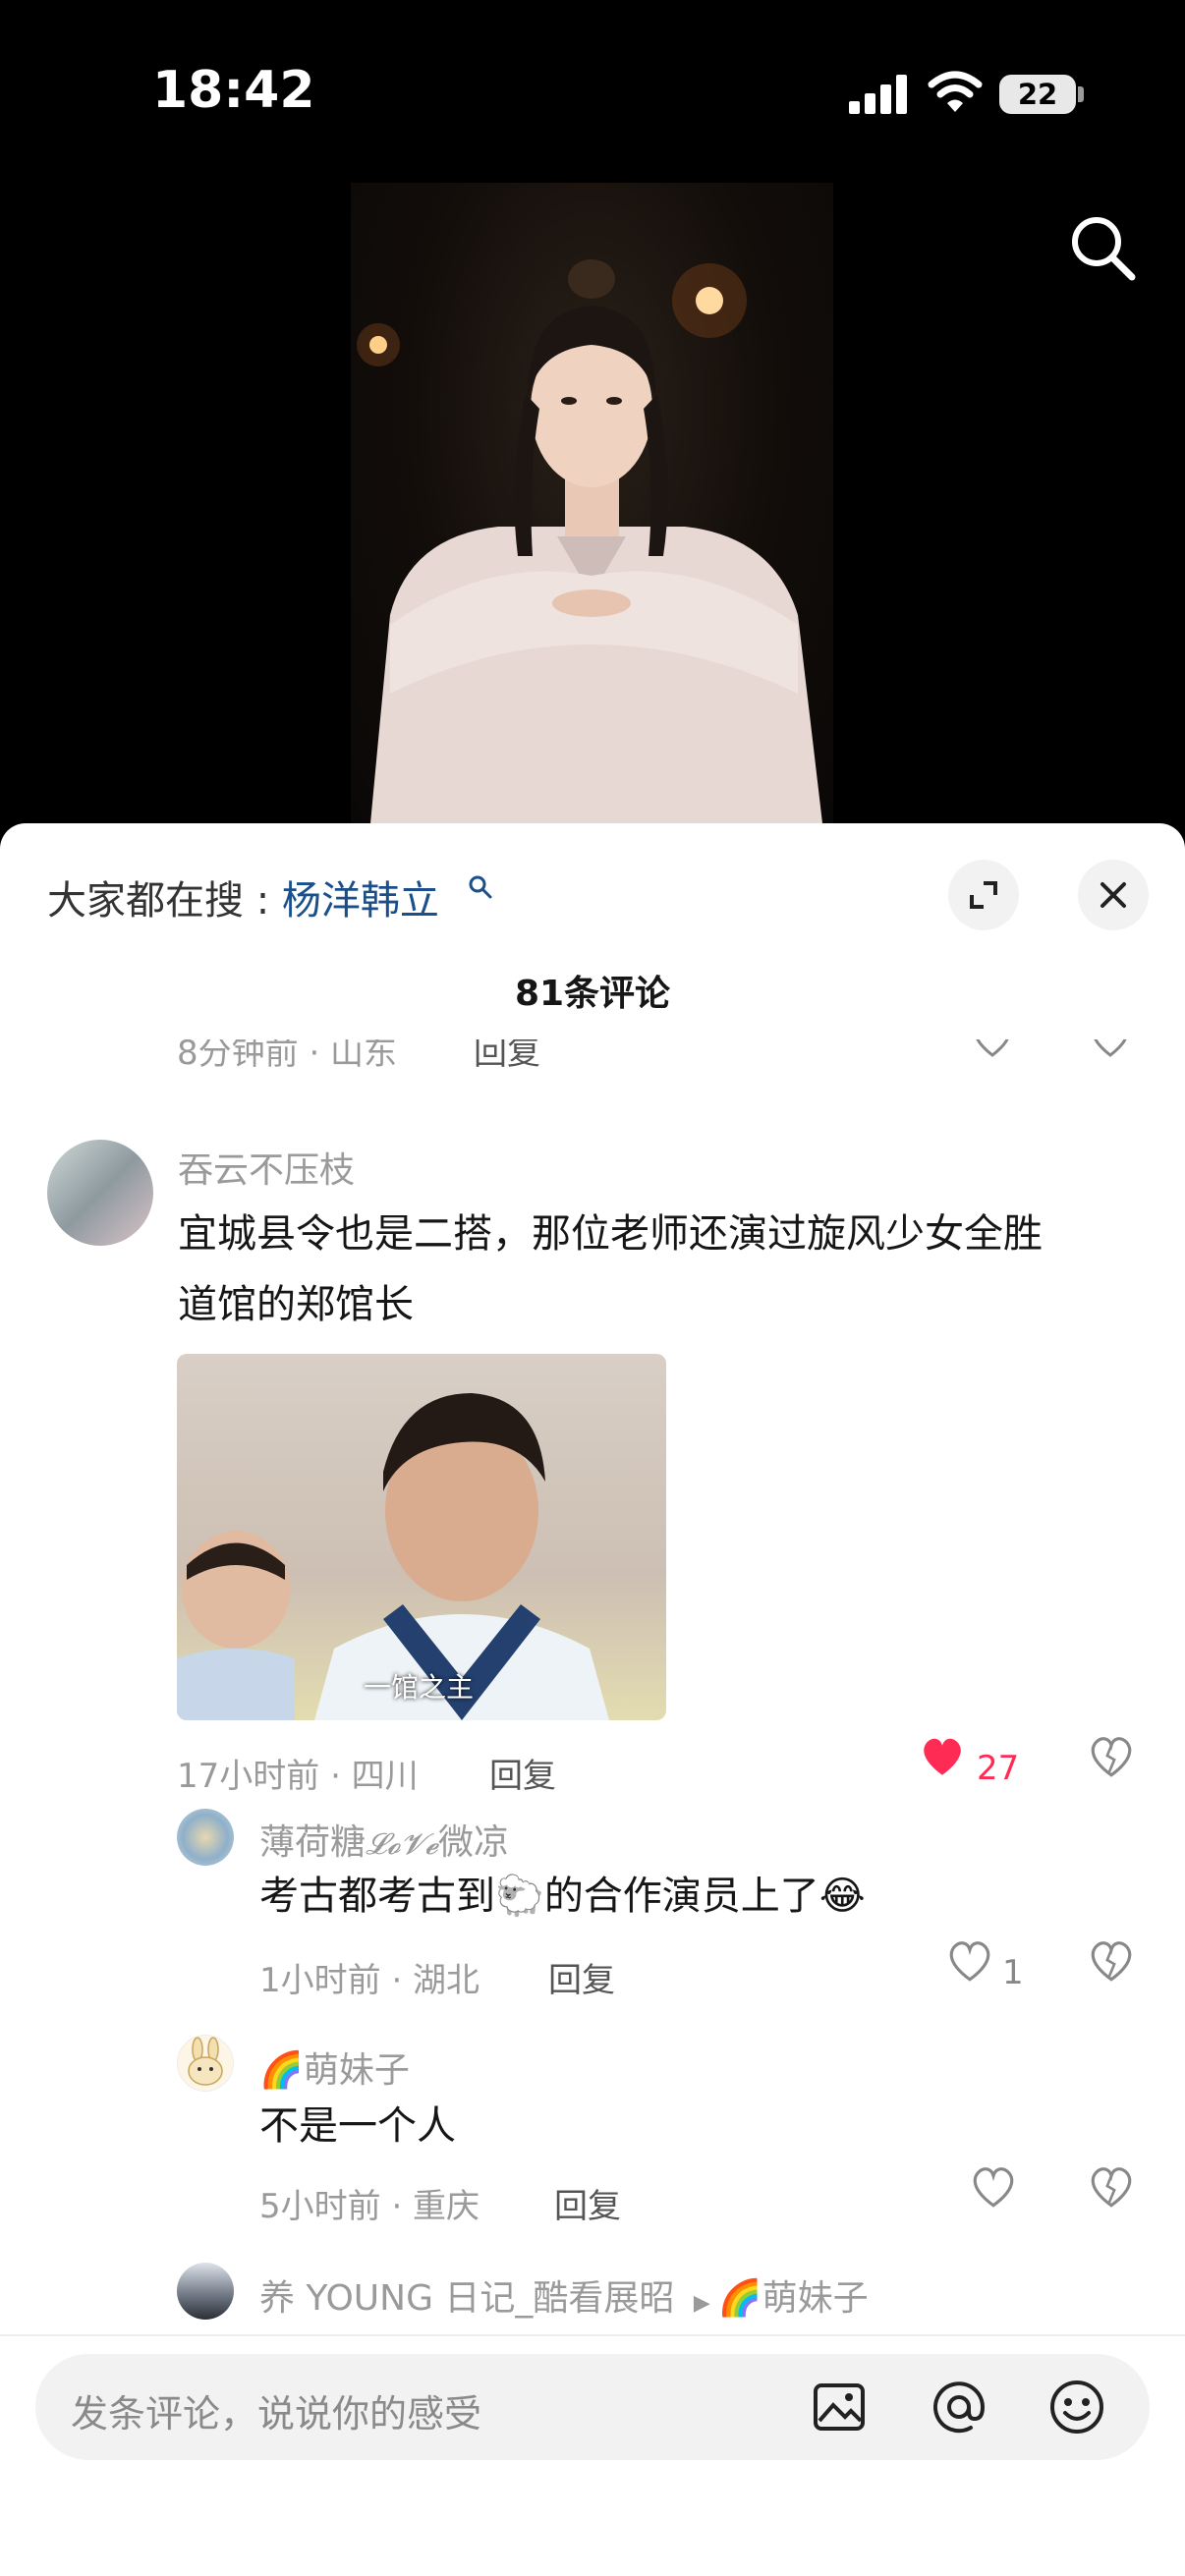 The image size is (1185, 2576). I want to click on comment-author: 吞云不压枝, so click(266, 1167).